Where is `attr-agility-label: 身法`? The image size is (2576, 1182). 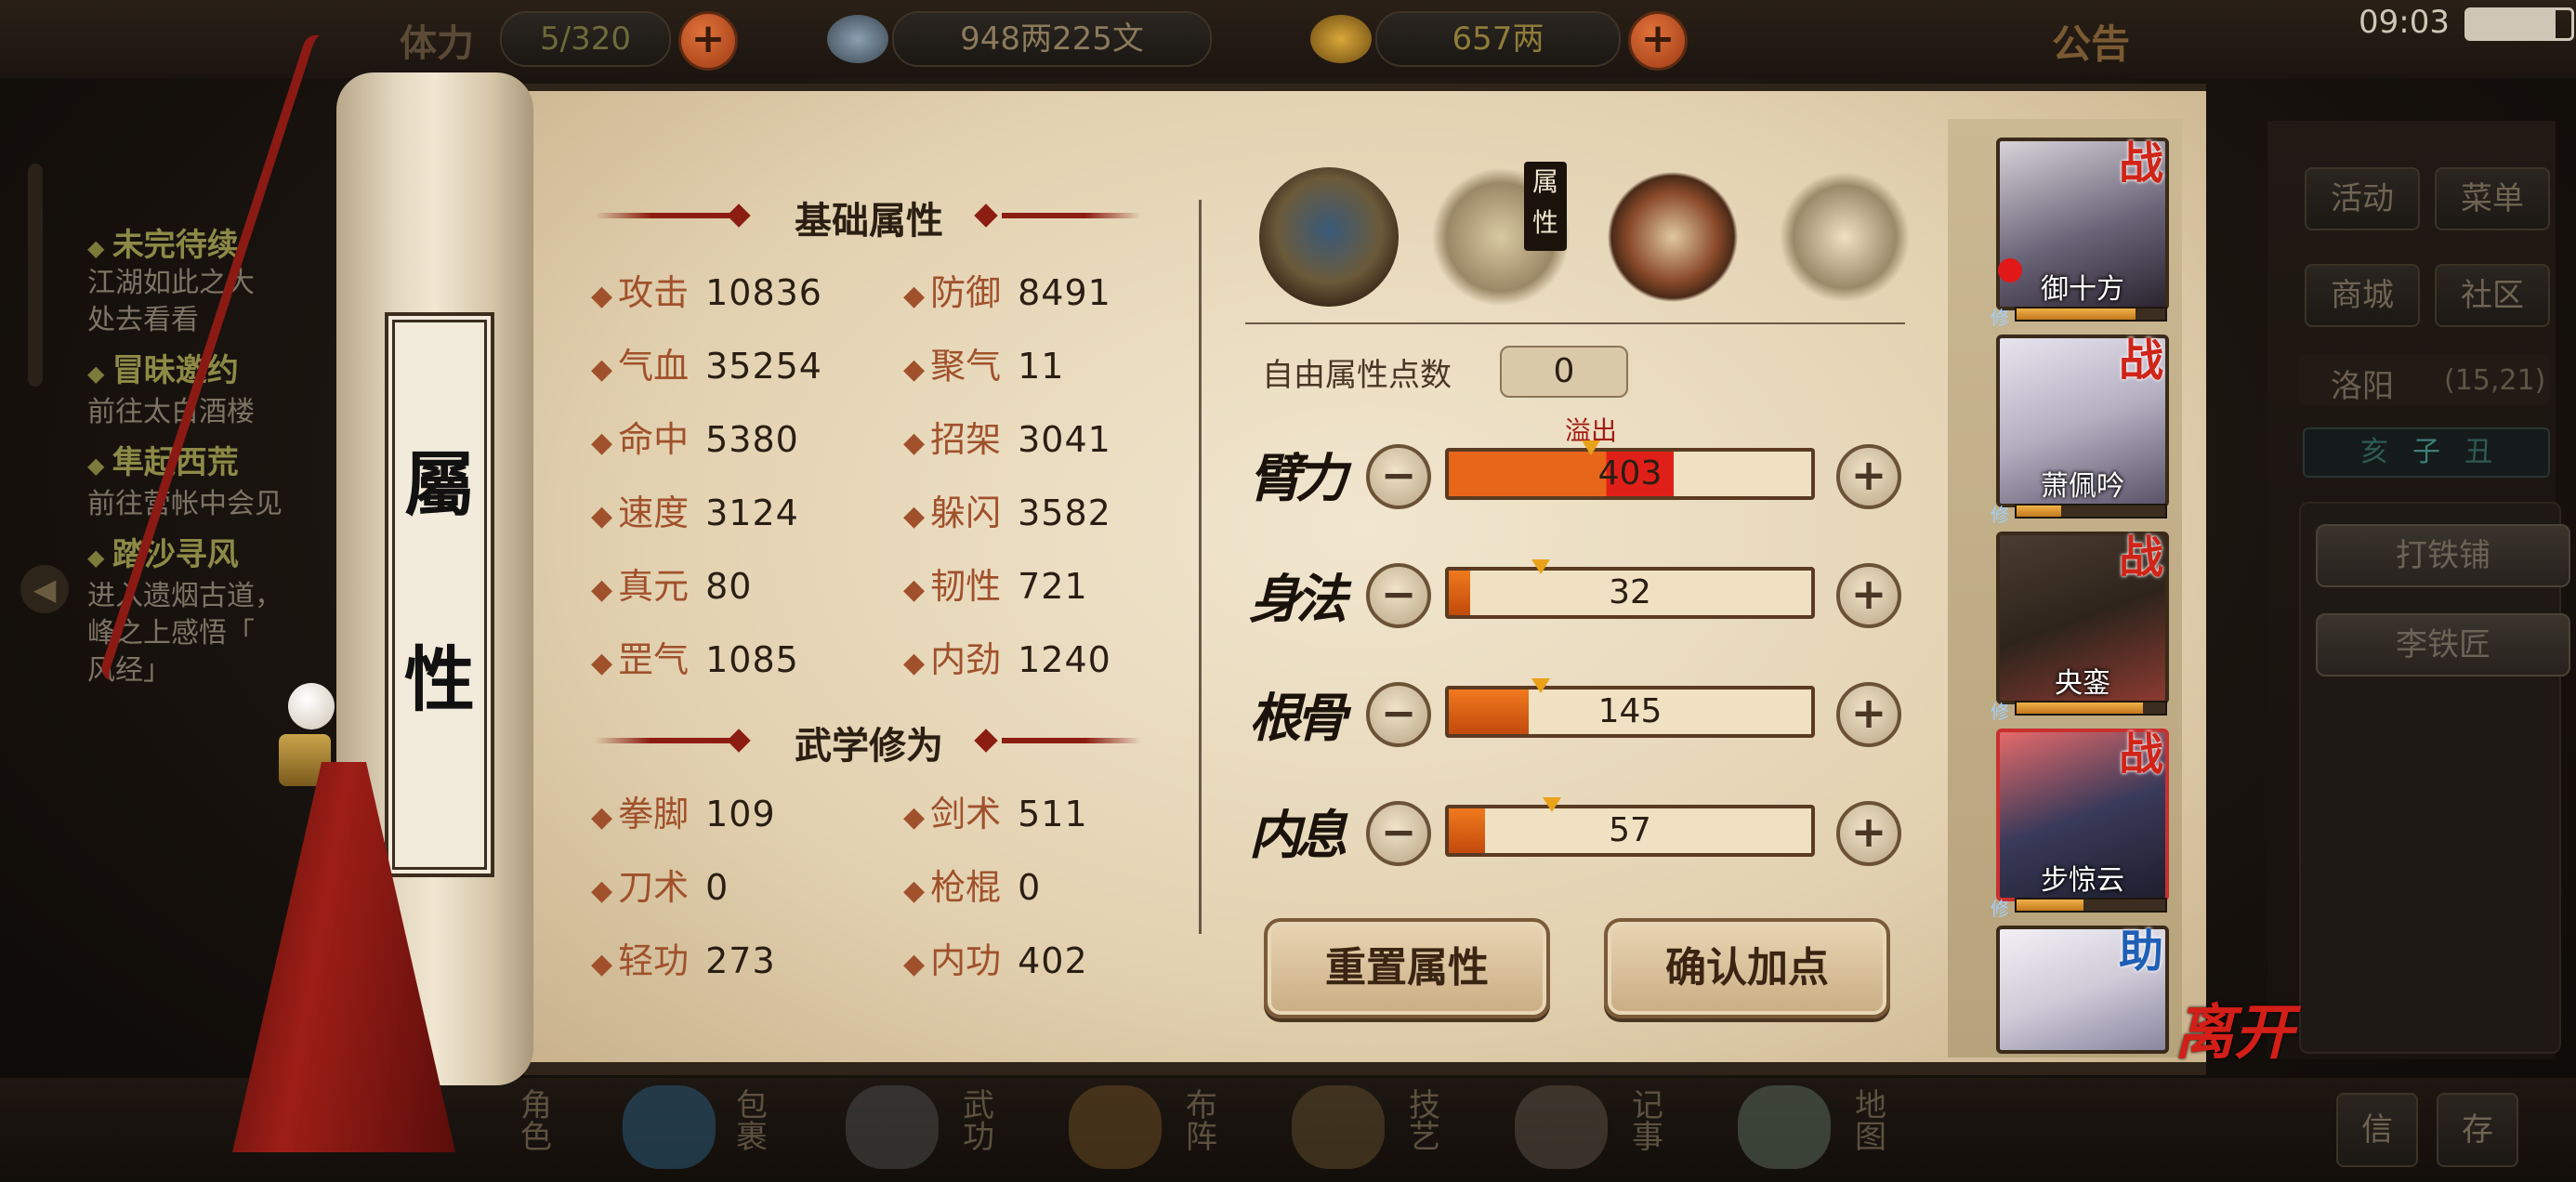
attr-agility-label: 身法 is located at coordinates (1298, 599).